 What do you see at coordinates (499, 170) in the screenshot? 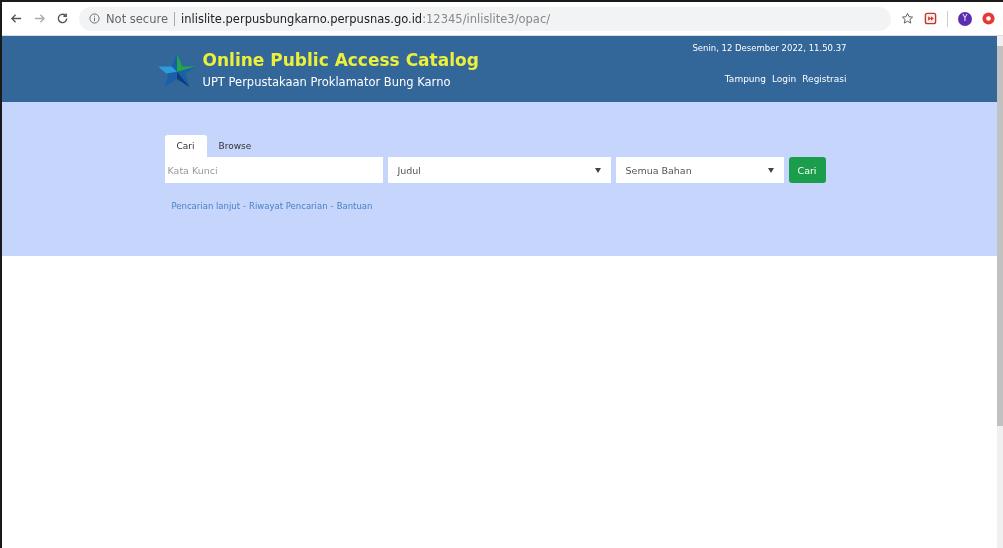
I see `field-dropdown: Judul` at bounding box center [499, 170].